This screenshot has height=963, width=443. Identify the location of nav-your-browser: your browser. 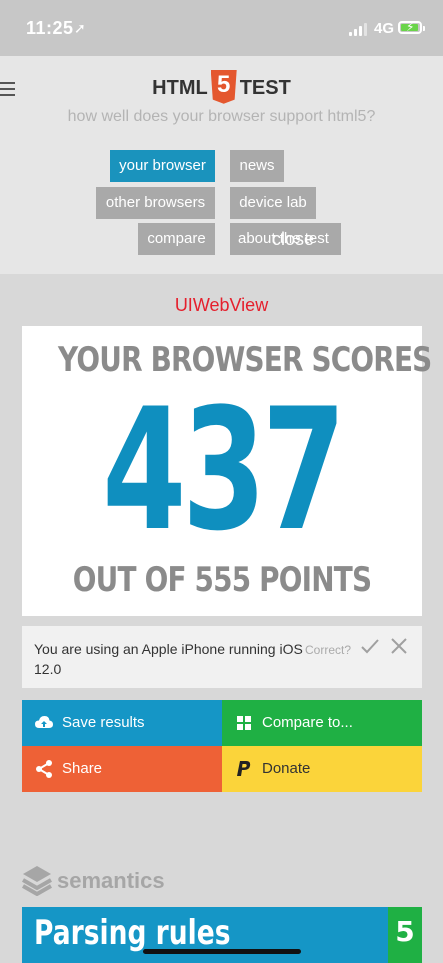
(162, 166).